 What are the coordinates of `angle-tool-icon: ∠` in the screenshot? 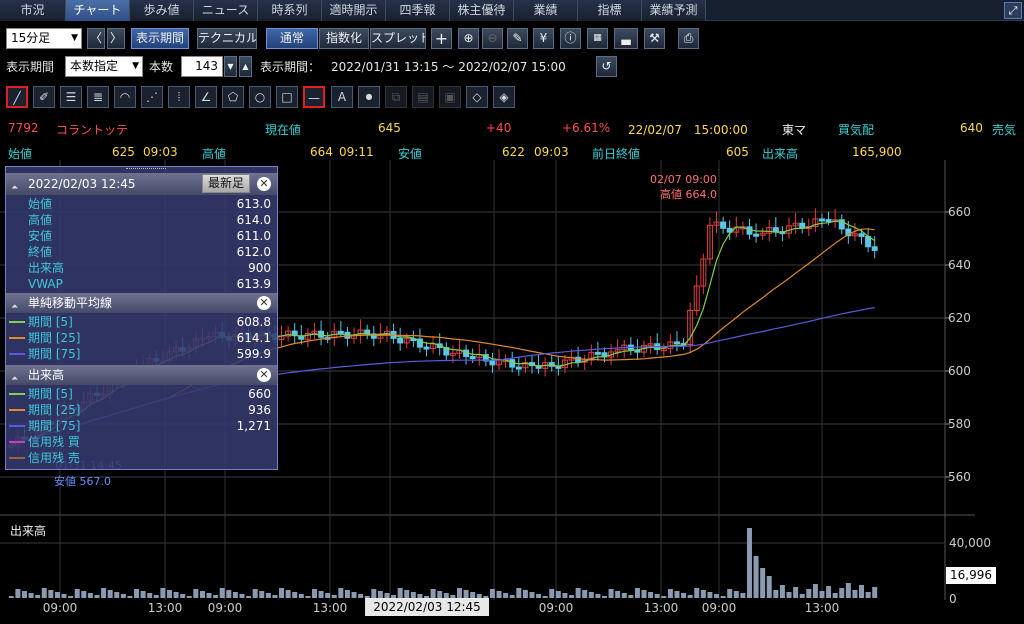 It's located at (206, 97).